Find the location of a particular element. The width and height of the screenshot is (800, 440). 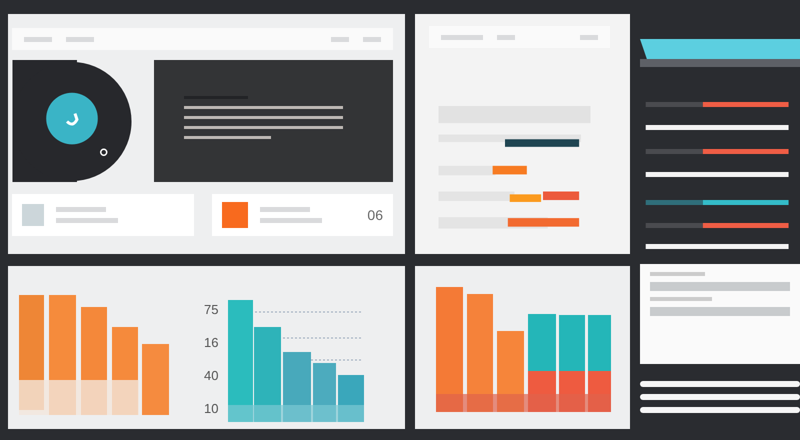

axis-label: 16 is located at coordinates (211, 342).